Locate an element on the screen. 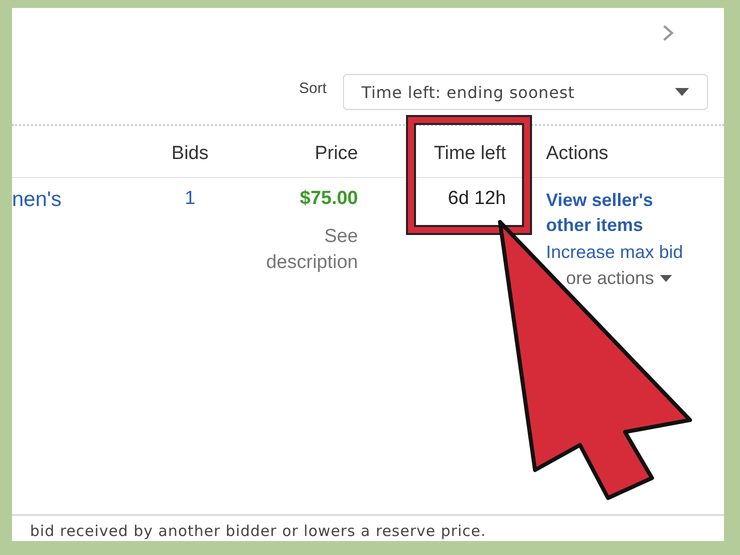 The image size is (740, 555). column-header: Time left is located at coordinates (470, 153).